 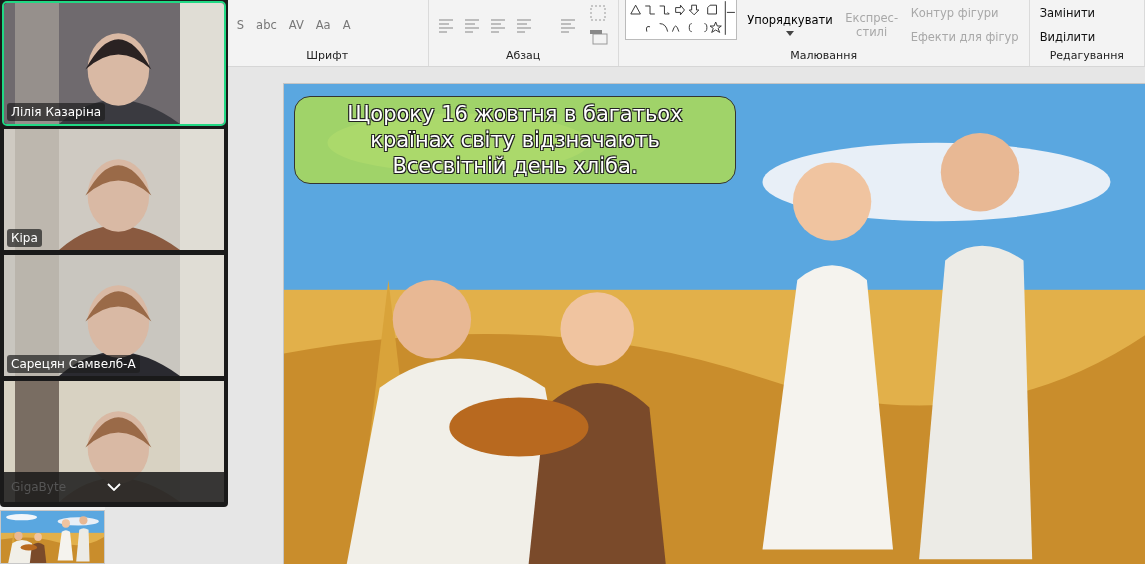 I want to click on format-button: A, so click(x=346, y=24).